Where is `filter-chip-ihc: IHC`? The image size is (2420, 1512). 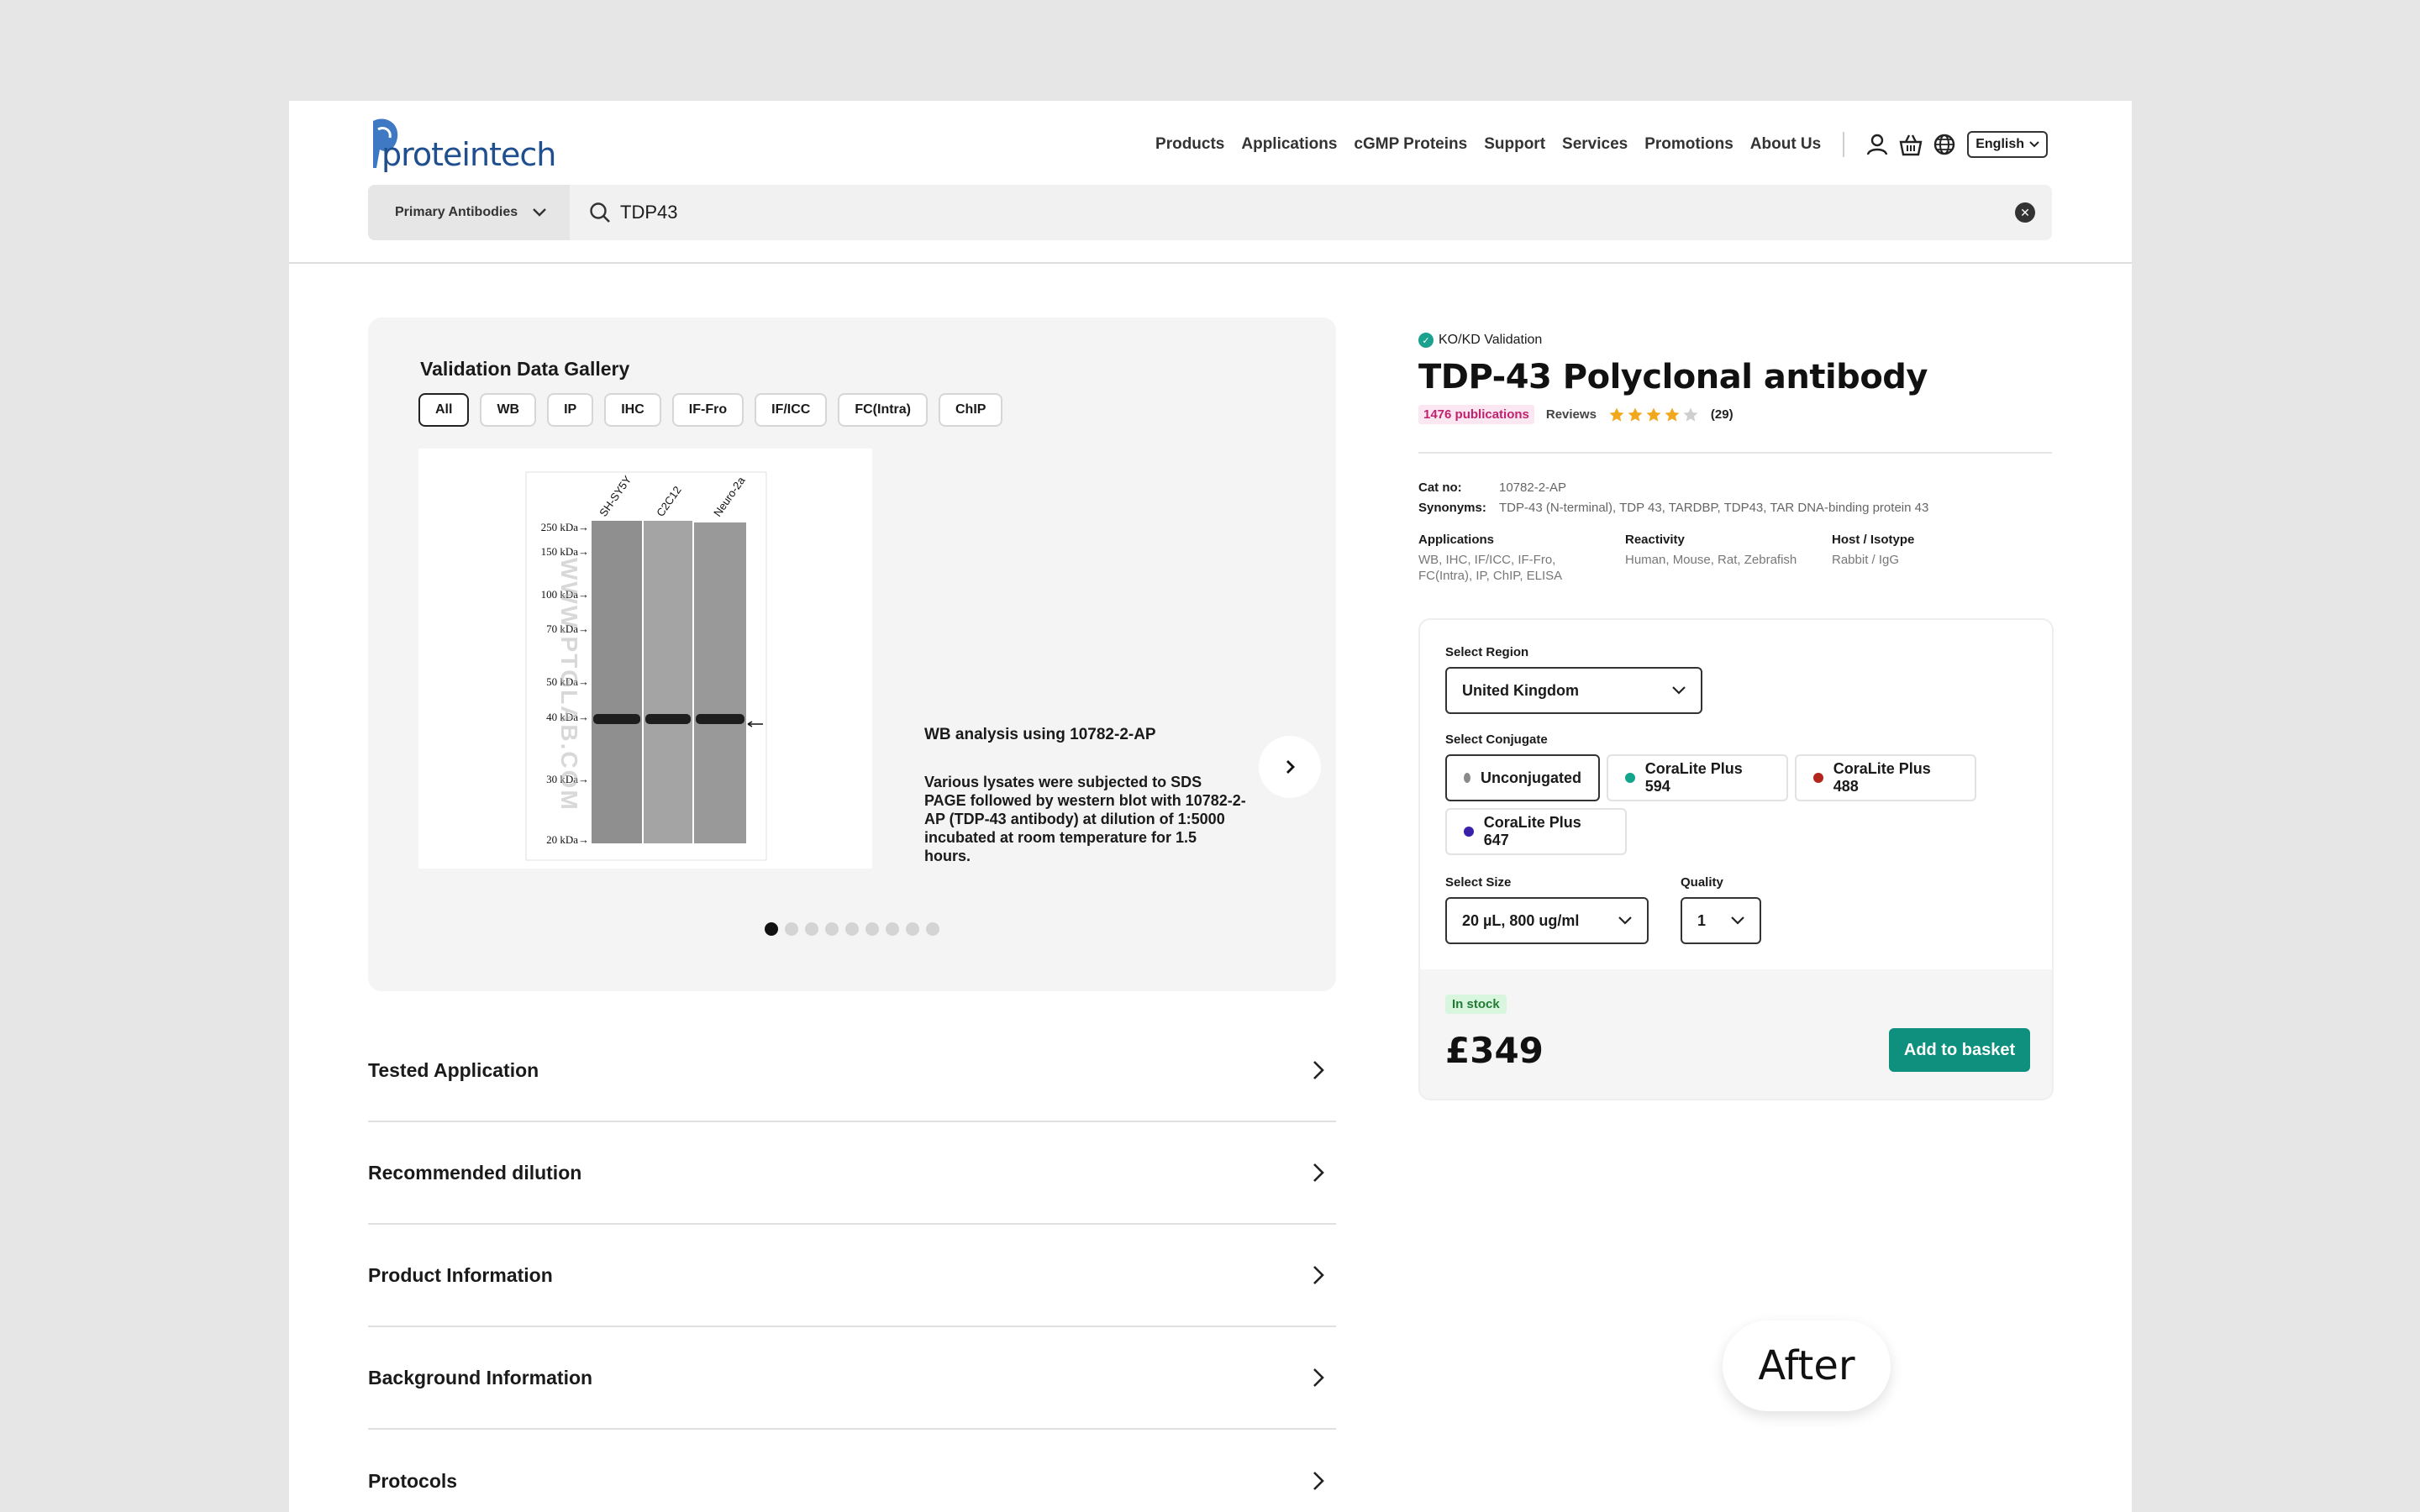
filter-chip-ihc: IHC is located at coordinates (632, 410).